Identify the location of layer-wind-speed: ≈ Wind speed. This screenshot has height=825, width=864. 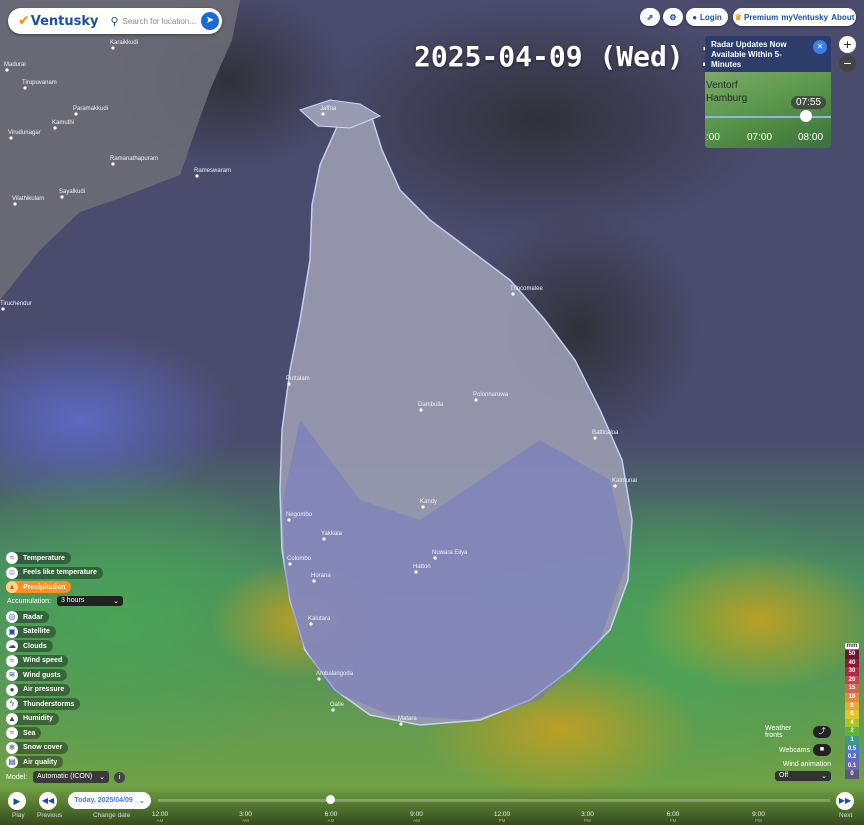
(37, 660).